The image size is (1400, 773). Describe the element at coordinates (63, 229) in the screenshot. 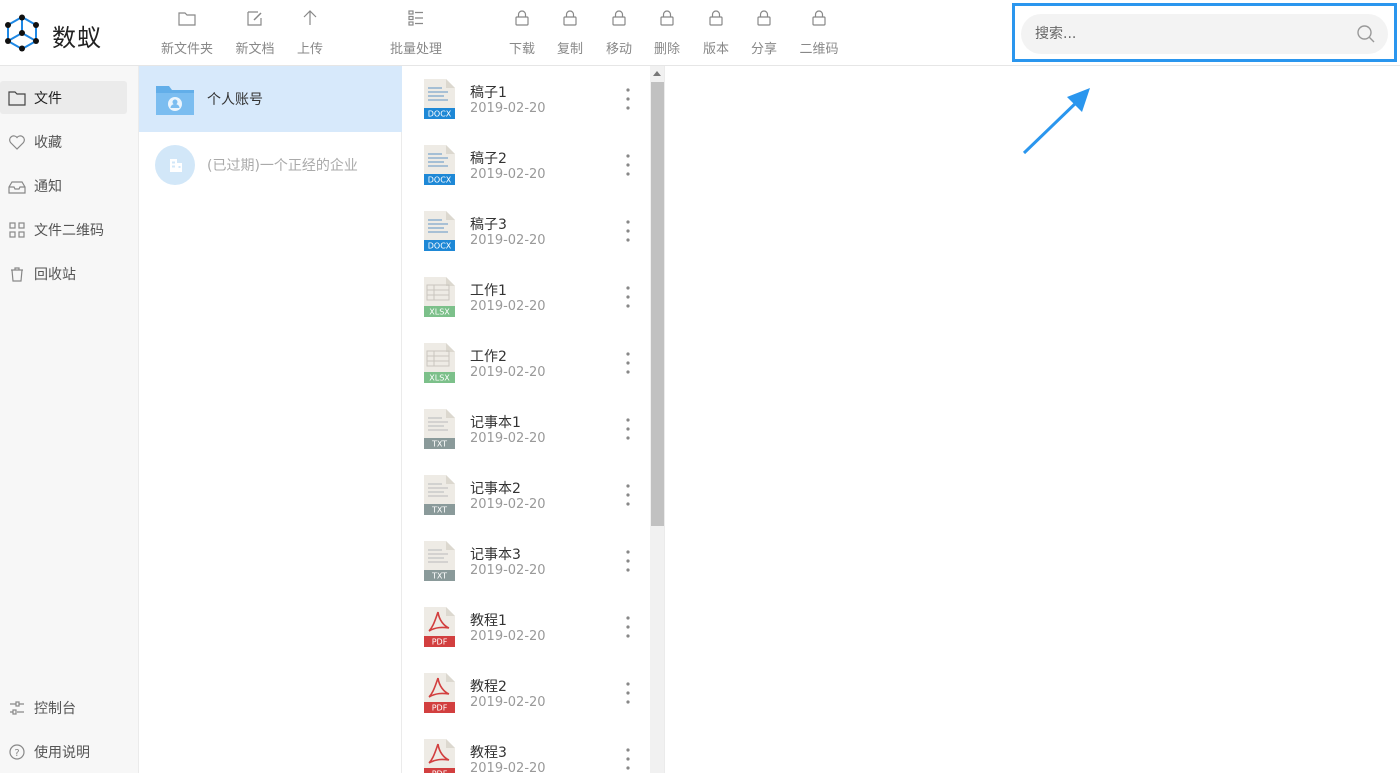

I see `nav-item-file-qrcode: 文件二维码` at that location.